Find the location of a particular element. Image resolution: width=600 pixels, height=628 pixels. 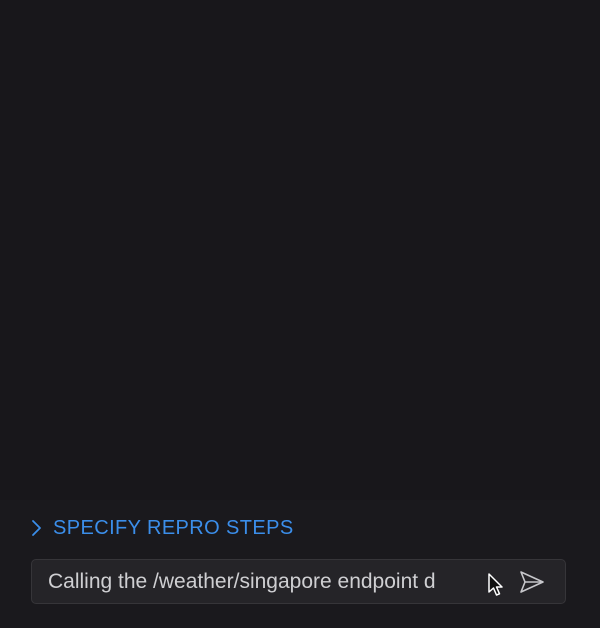

mouse-pointer-icon is located at coordinates (496, 585).